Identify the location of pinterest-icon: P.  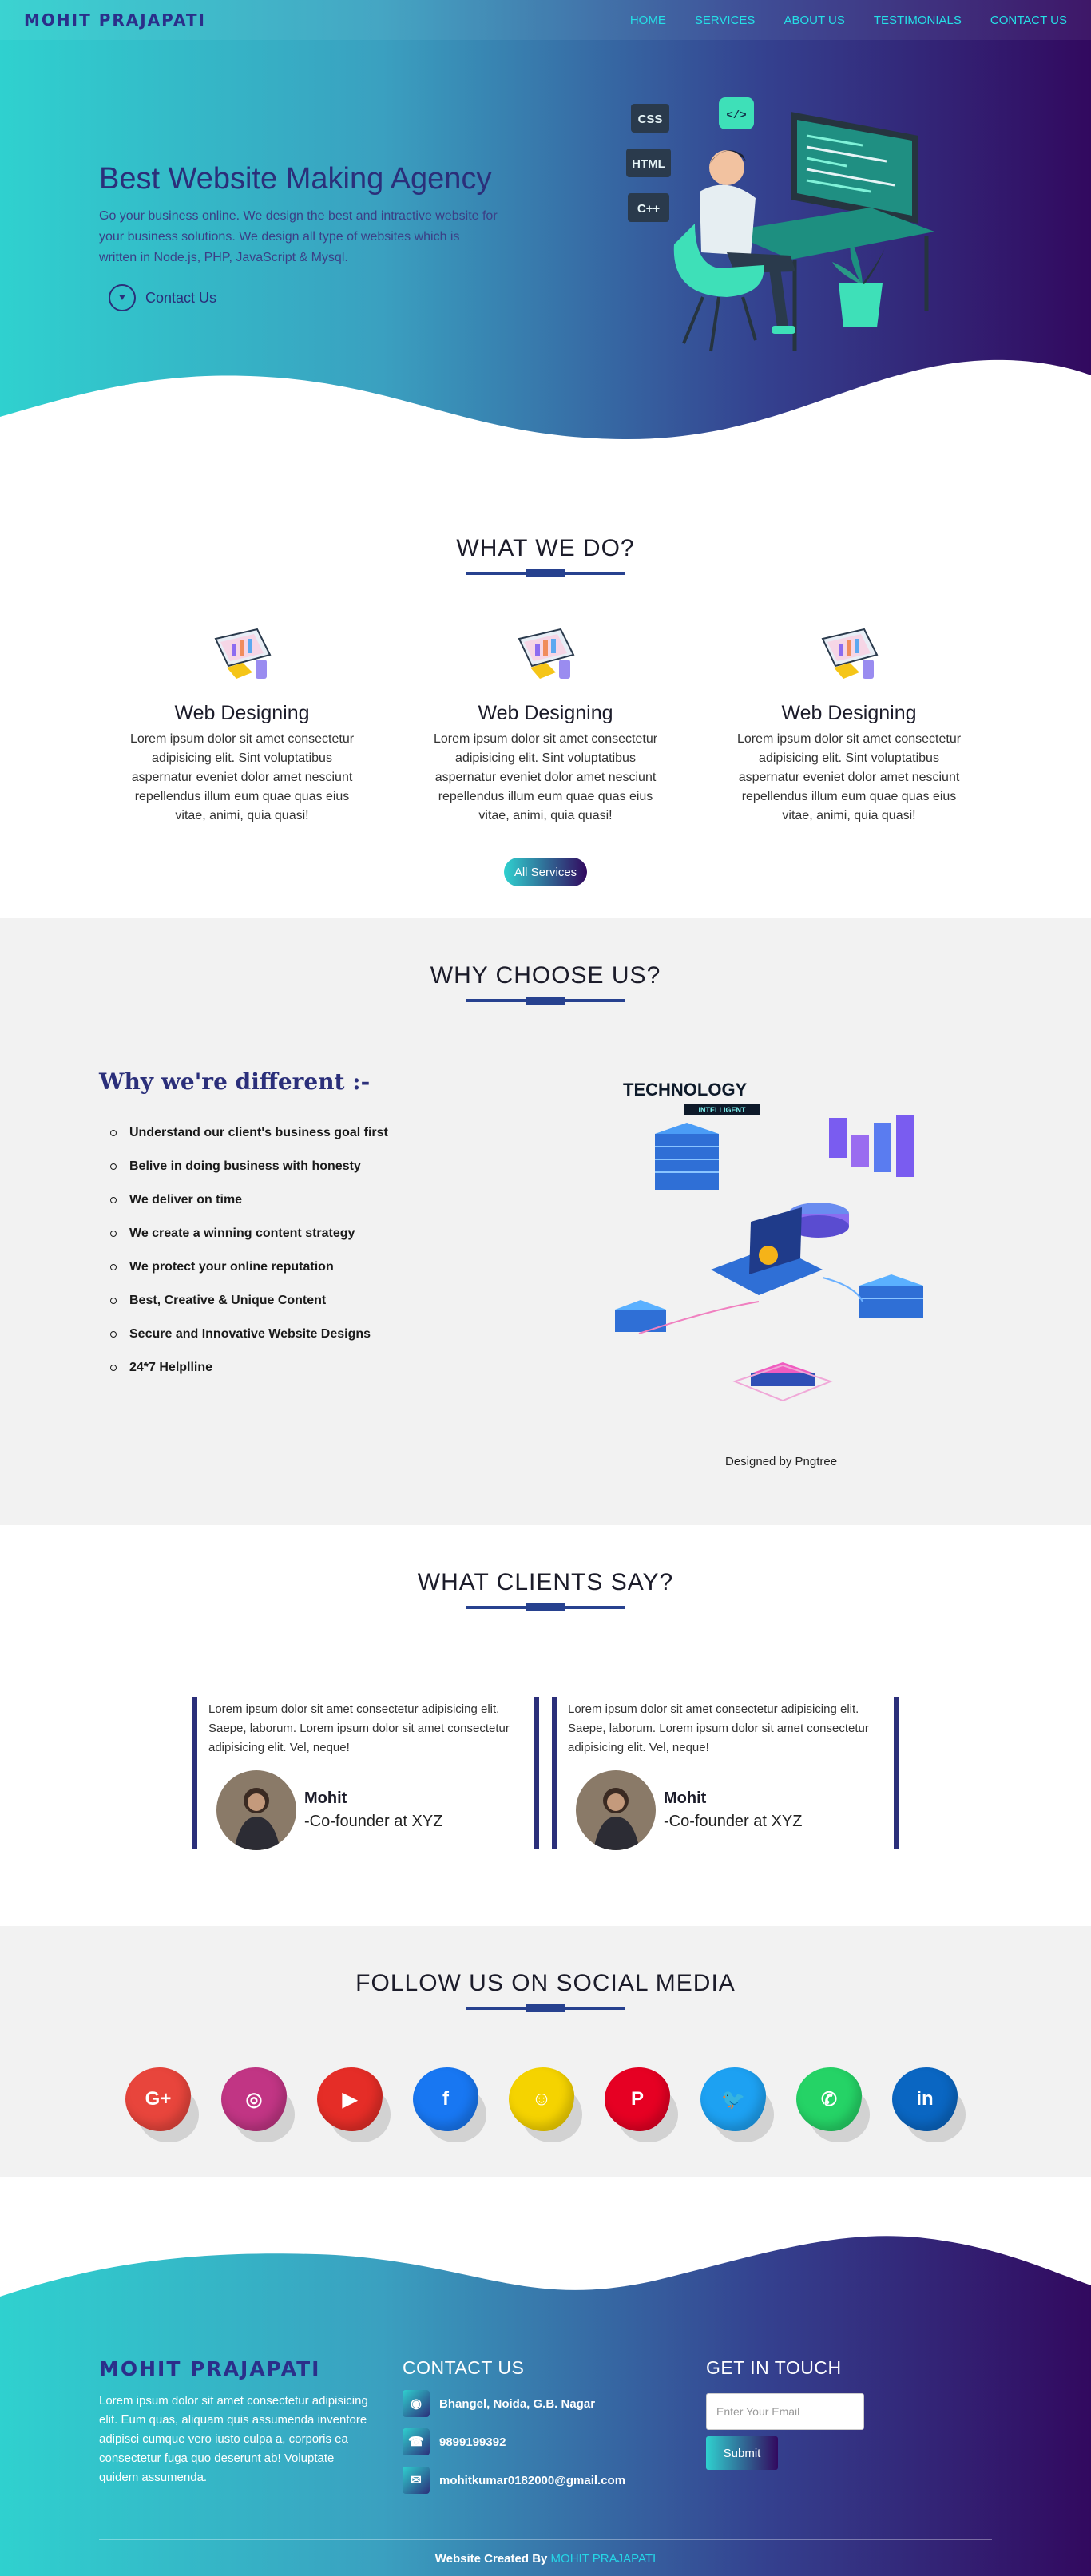
(641, 2104).